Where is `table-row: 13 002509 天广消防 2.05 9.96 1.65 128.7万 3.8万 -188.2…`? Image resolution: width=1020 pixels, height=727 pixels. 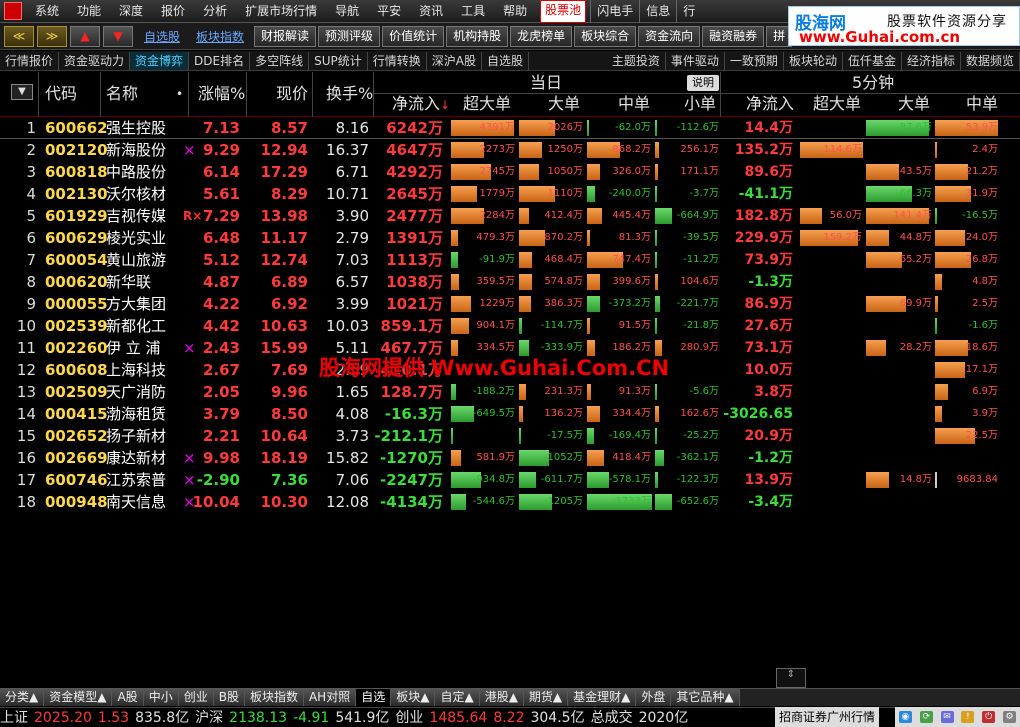 table-row: 13 002509 天广消防 2.05 9.96 1.65 128.7万 3.8万 -188.2… is located at coordinates (510, 392).